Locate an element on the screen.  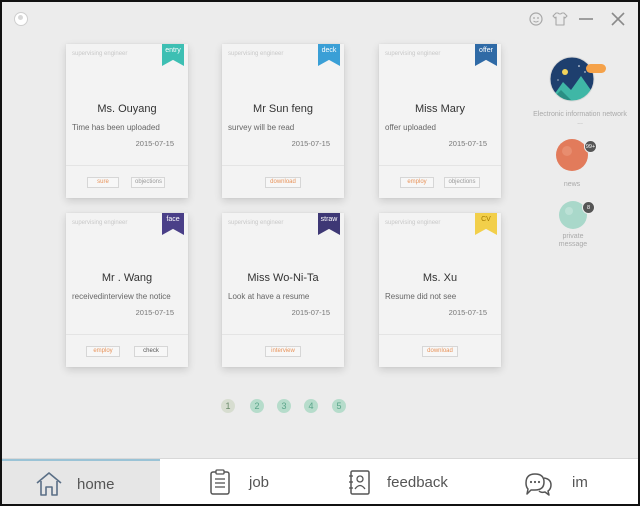
candidate-name: Miss Wo-Ni-Ta is located at coordinates (283, 278).